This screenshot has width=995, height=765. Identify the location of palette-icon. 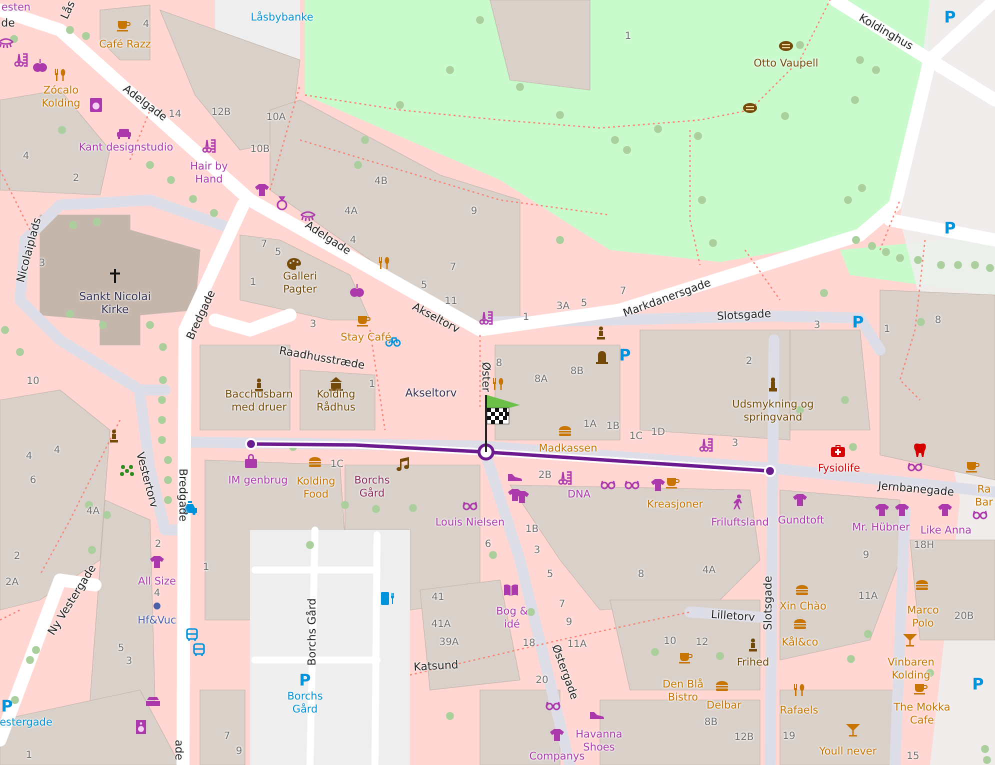
(294, 264).